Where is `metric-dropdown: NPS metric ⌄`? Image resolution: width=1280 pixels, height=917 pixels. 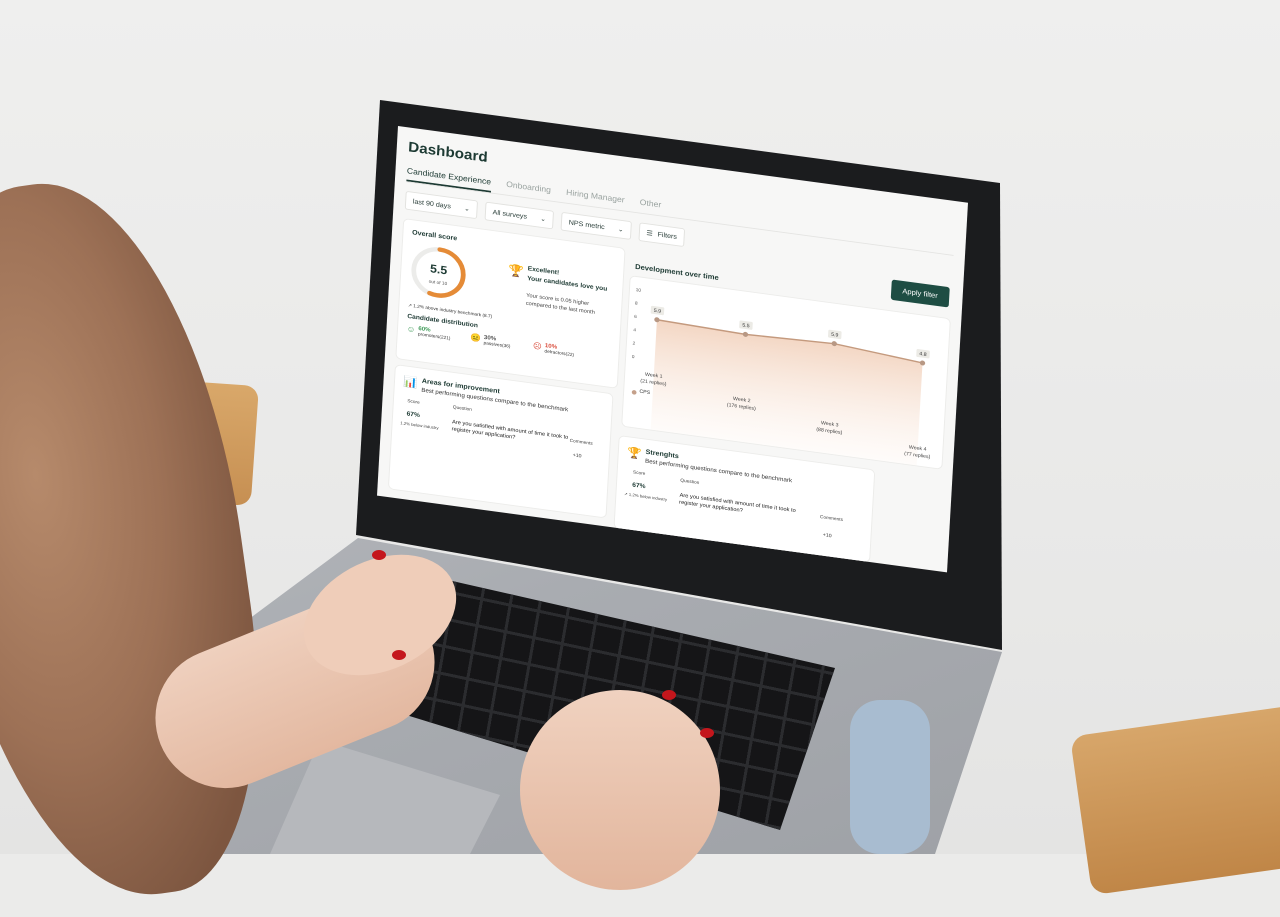 metric-dropdown: NPS metric ⌄ is located at coordinates (596, 225).